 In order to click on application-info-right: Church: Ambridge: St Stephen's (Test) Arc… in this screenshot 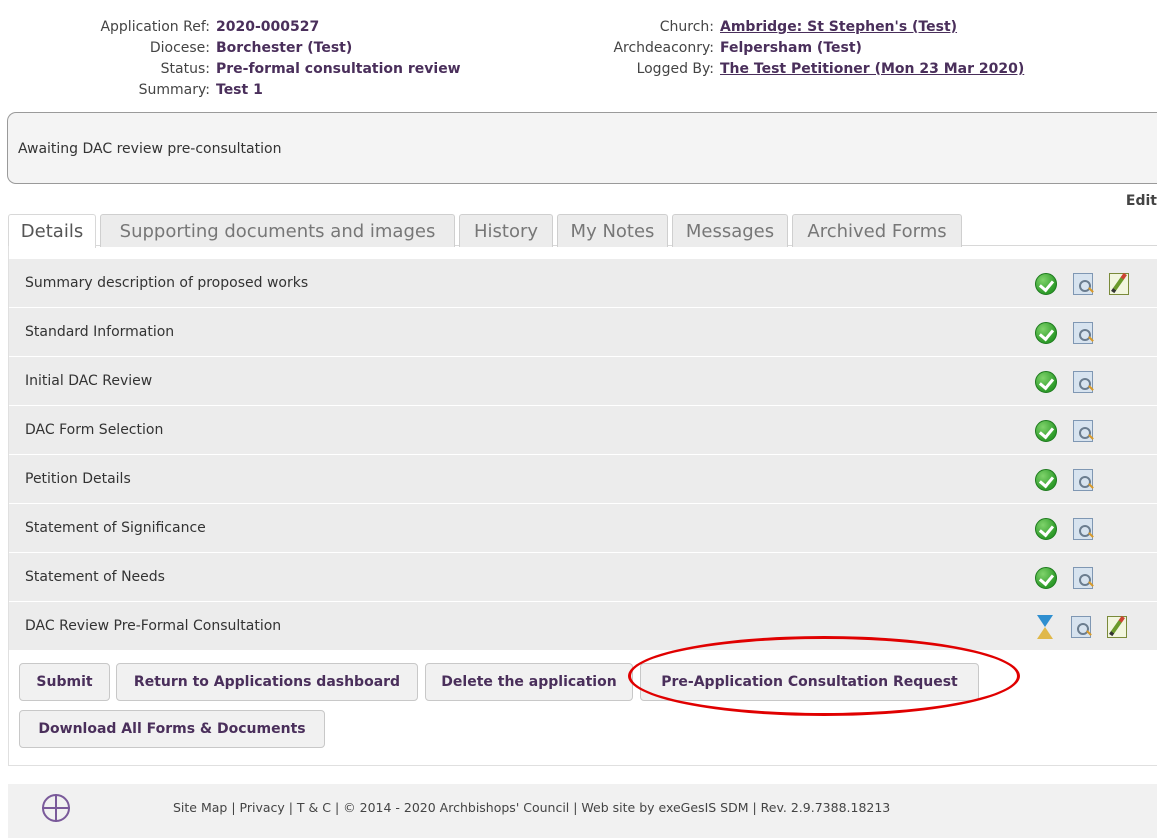, I will do `click(792, 48)`.